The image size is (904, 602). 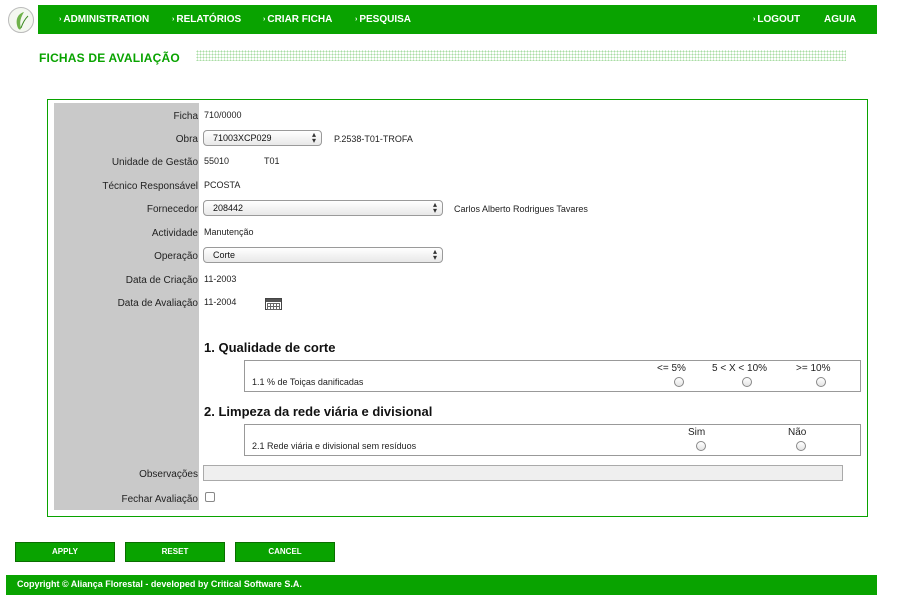 What do you see at coordinates (776, 19) in the screenshot?
I see `nav-logout: › LOGOUT` at bounding box center [776, 19].